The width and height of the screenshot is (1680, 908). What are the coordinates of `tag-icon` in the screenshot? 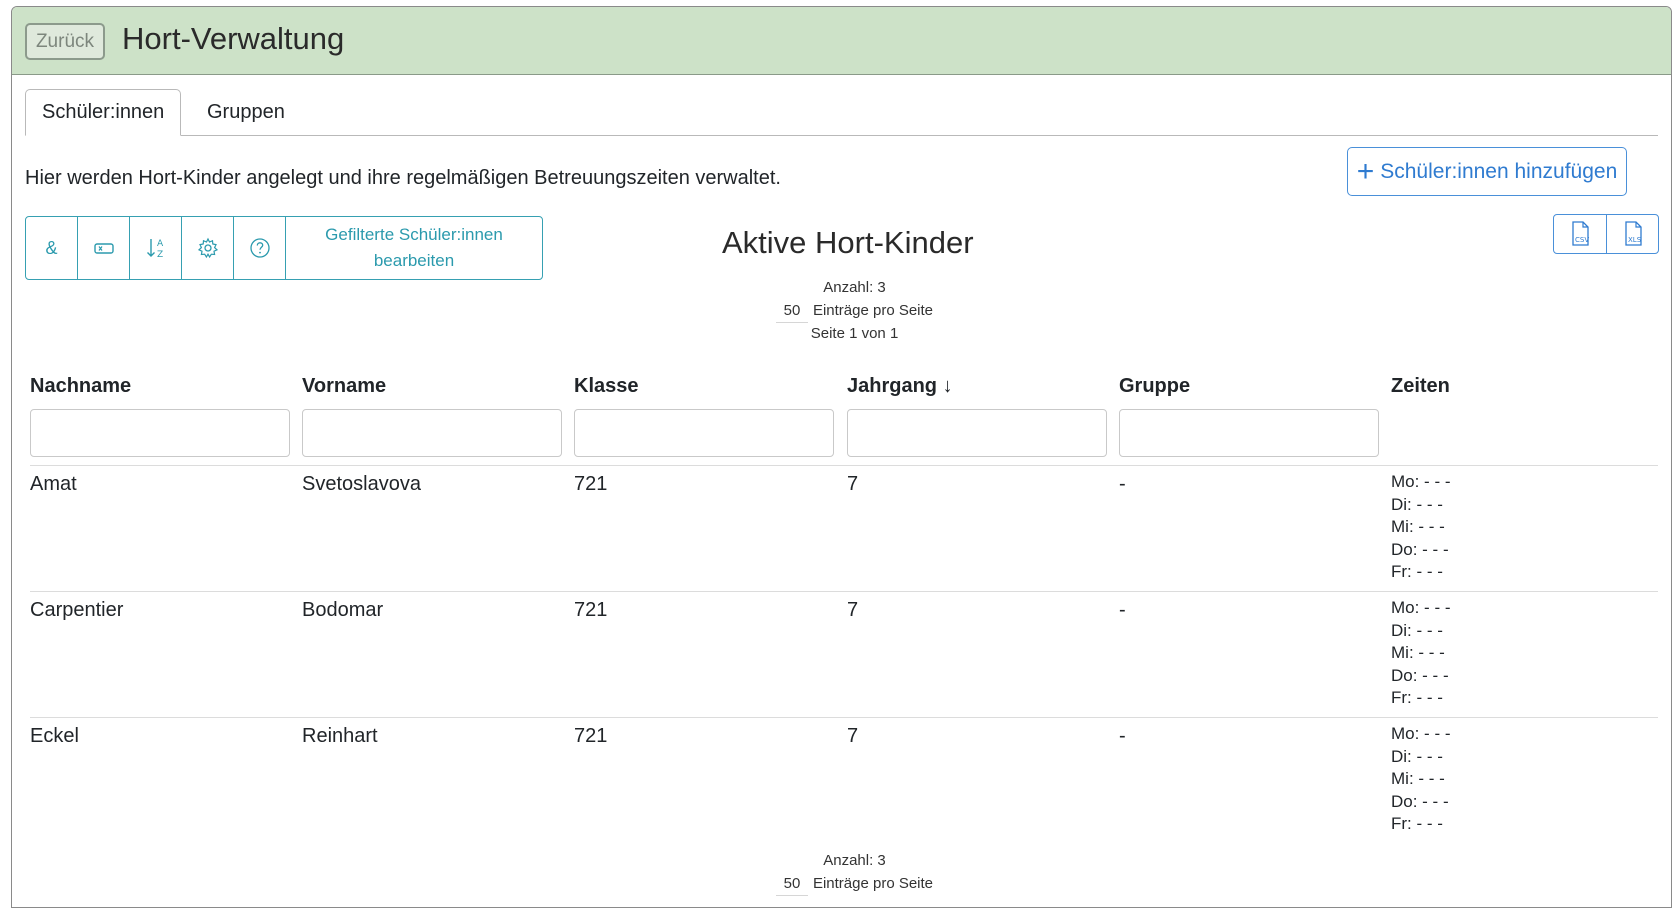 It's located at (103, 248).